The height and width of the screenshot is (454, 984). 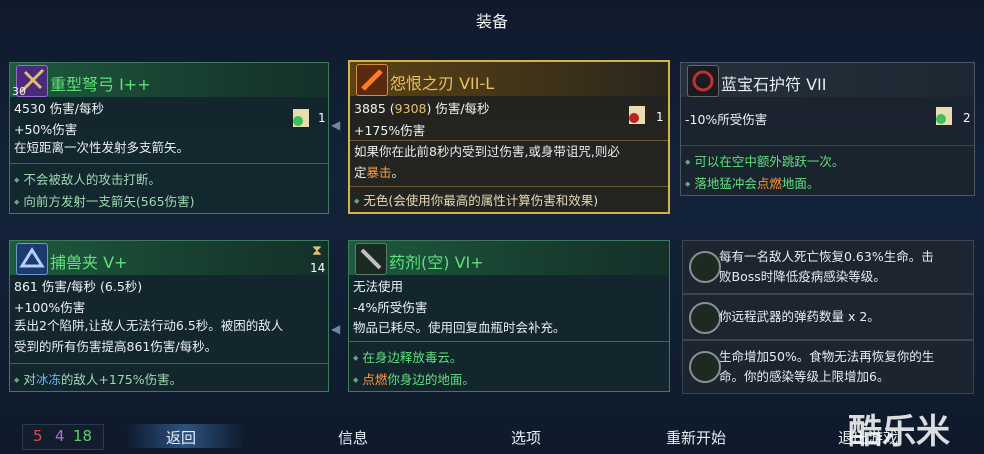 I want to click on item-description-line1: 丢出2个陷阱,让敌人无法行动6.5秒。被困的敌人, so click(x=149, y=325).